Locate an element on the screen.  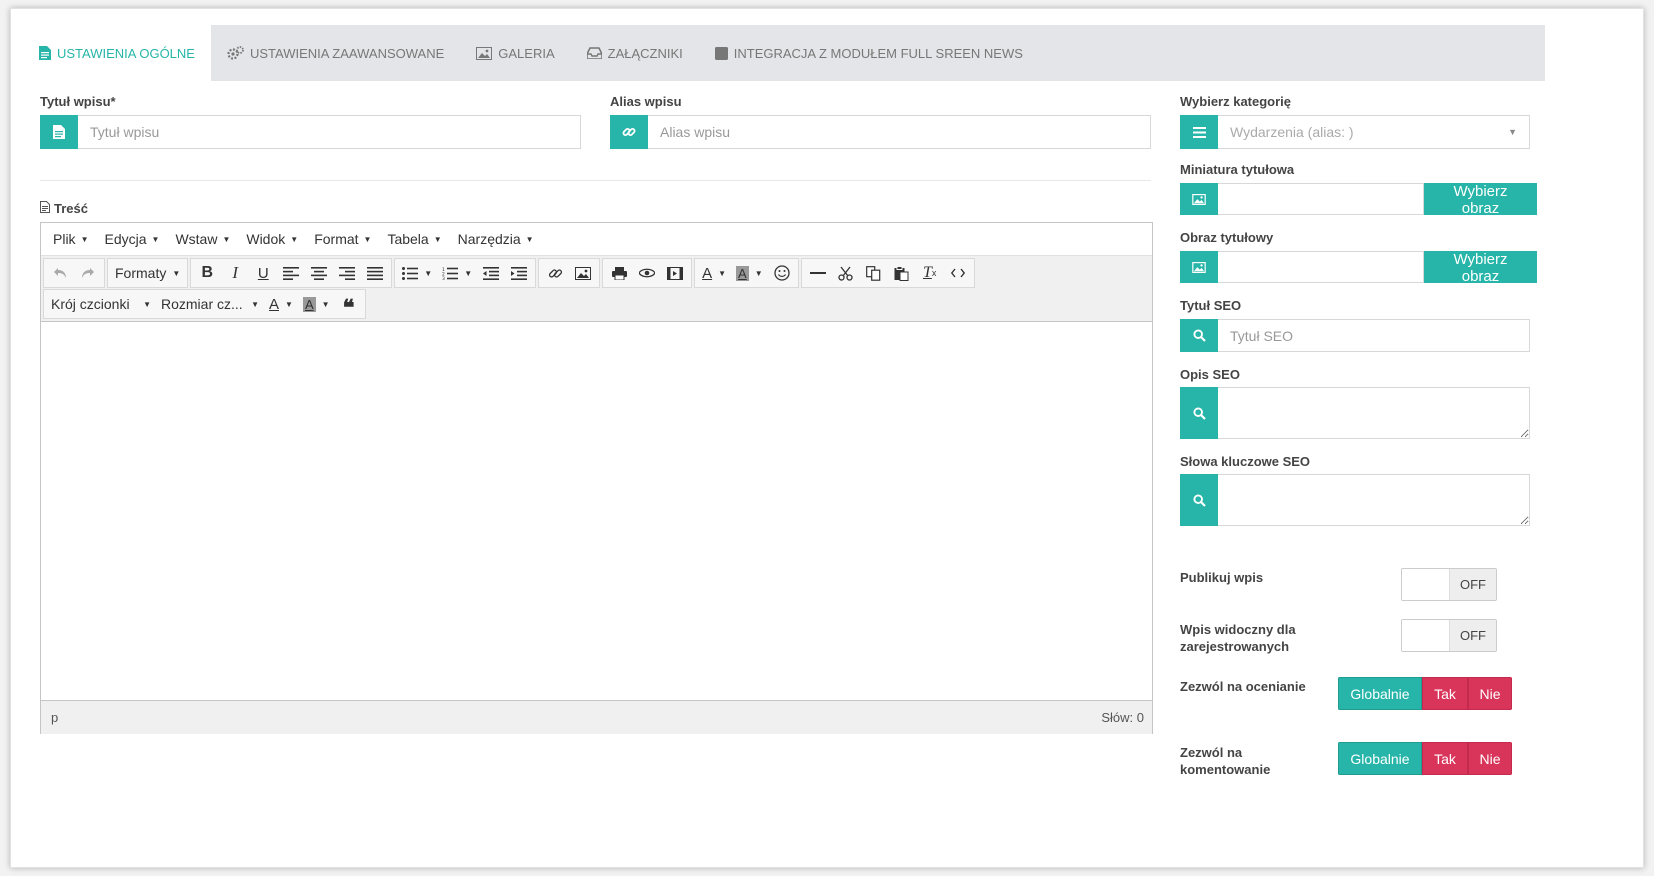
font-size-dropdown: Rozmiar cz... ▼ is located at coordinates (210, 304).